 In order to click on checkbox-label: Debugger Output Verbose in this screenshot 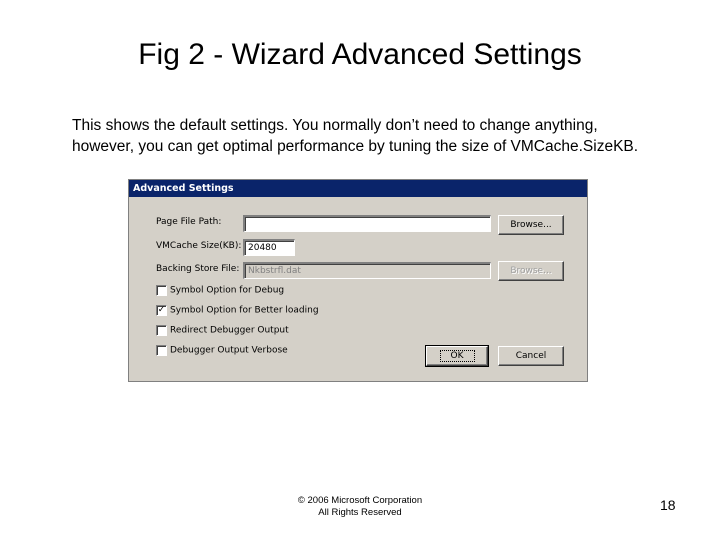, I will do `click(229, 350)`.